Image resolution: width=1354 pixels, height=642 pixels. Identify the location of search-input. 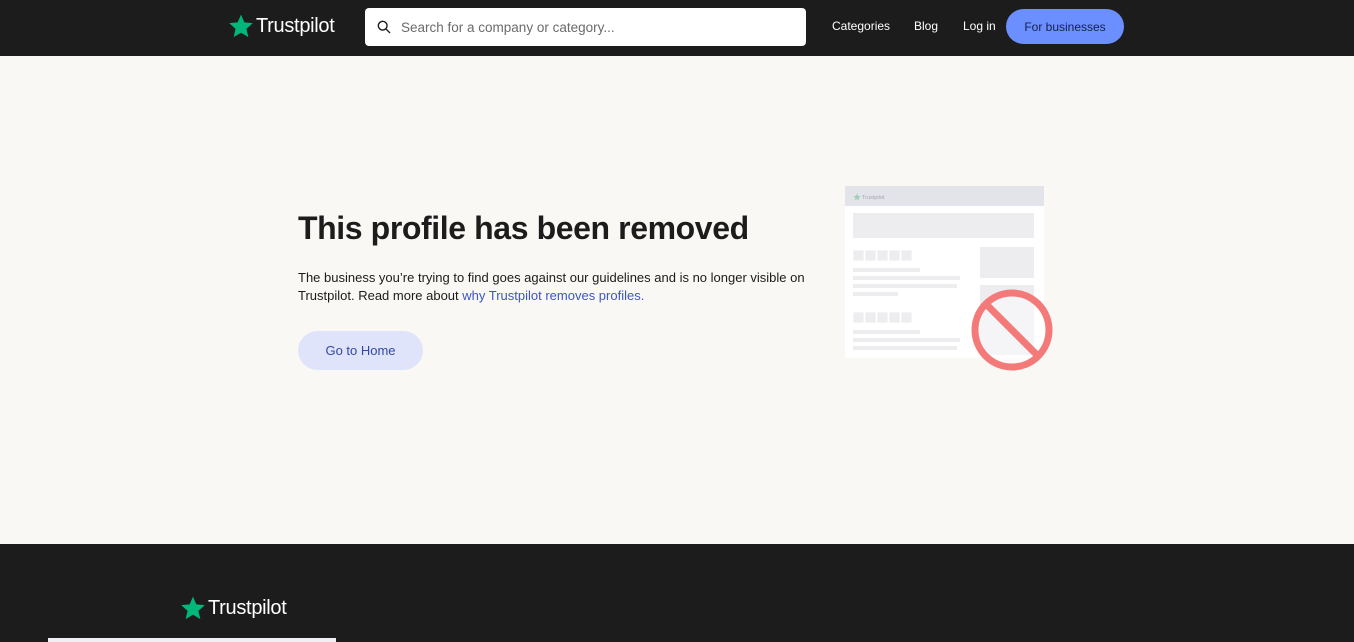
(591, 27).